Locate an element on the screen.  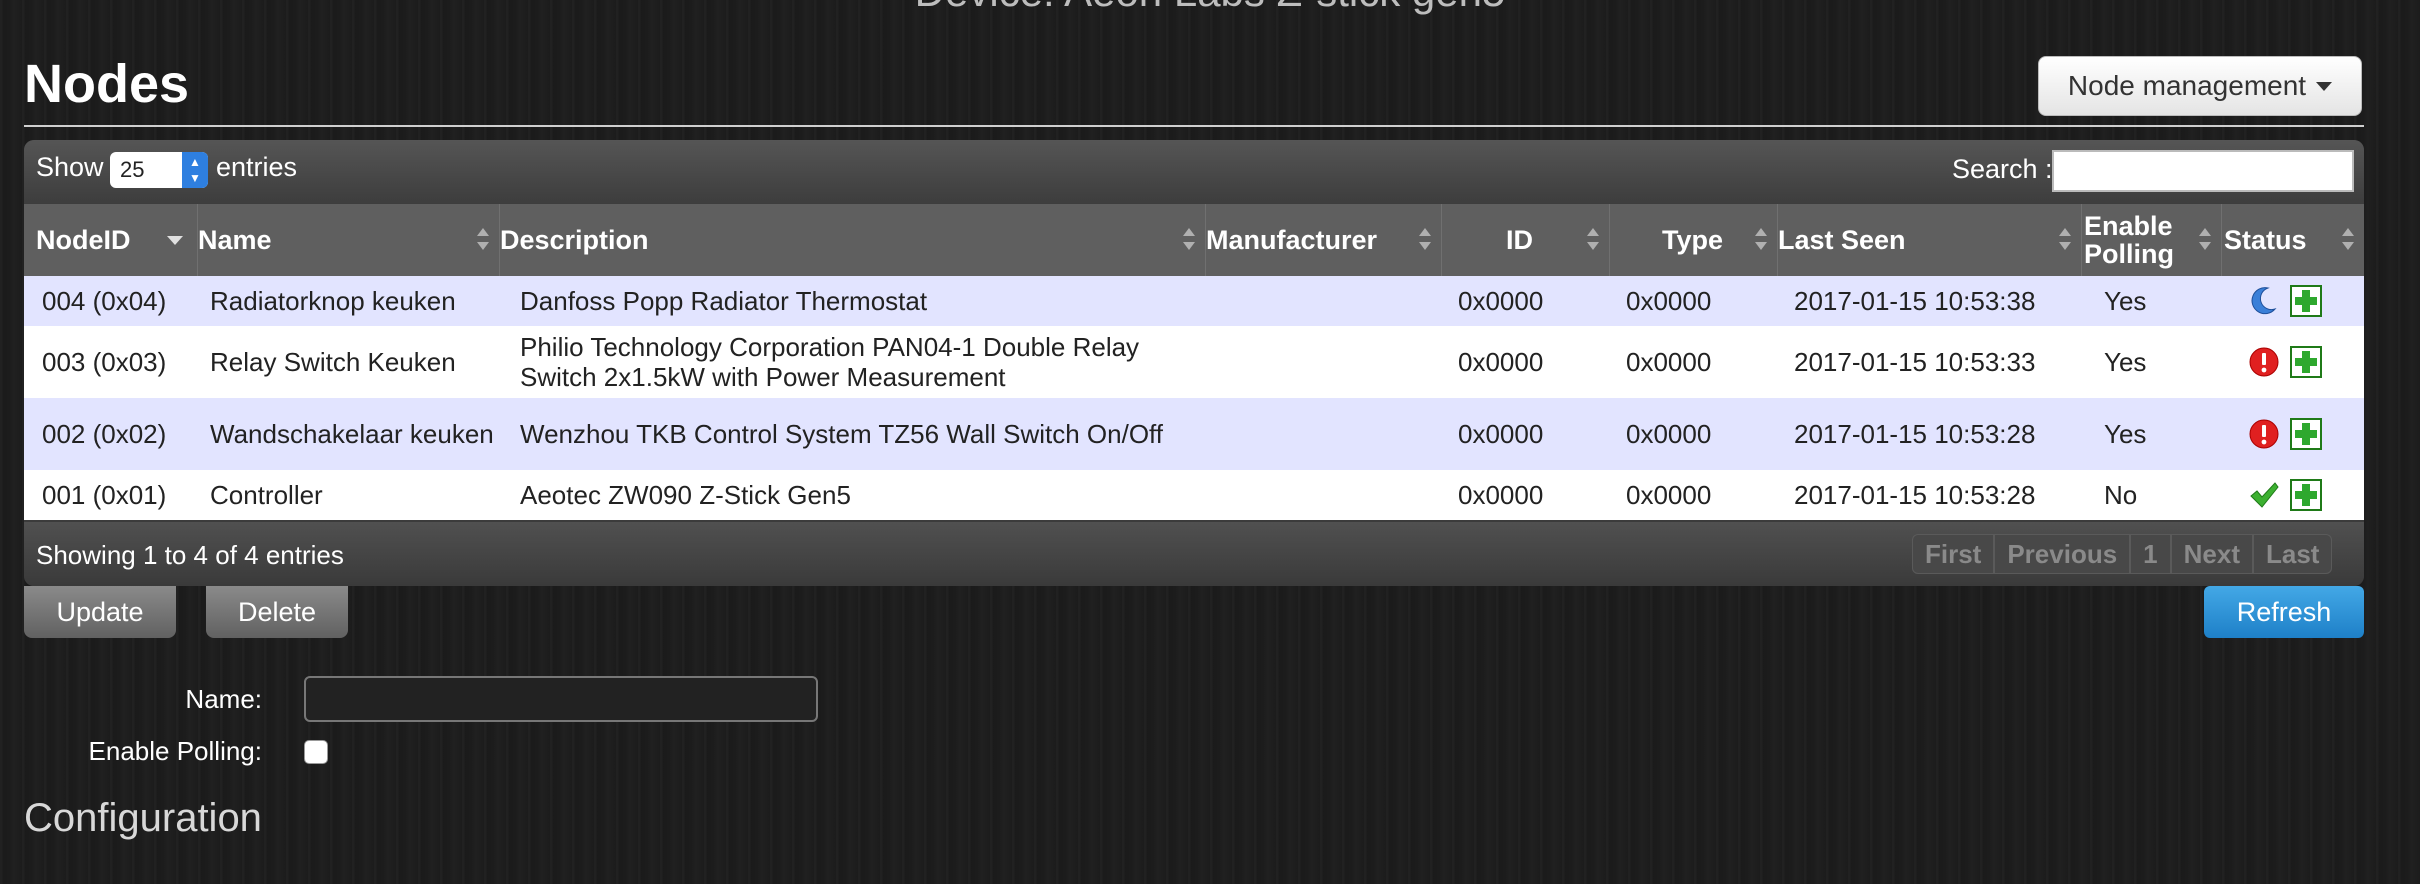
update-button: Update is located at coordinates (100, 612).